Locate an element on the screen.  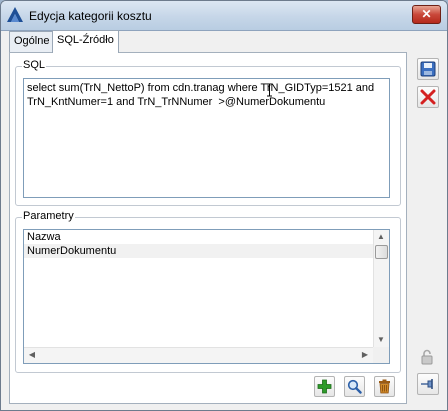
params-vertical-scrollbar: ▲ ▼ is located at coordinates (381, 288).